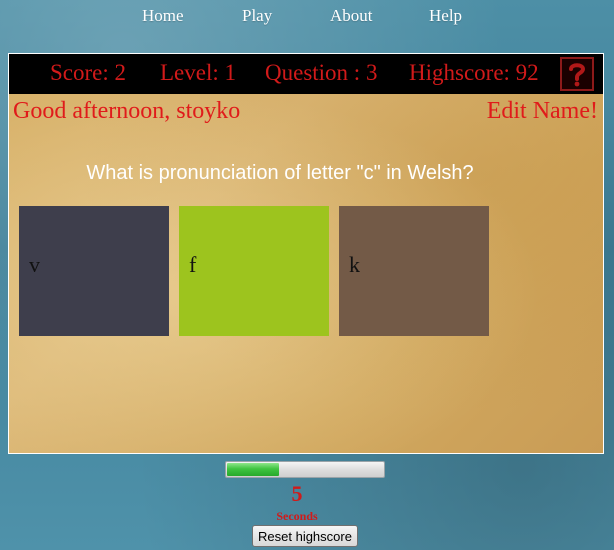 This screenshot has height=550, width=614. I want to click on nav-help-link: Help, so click(445, 16).